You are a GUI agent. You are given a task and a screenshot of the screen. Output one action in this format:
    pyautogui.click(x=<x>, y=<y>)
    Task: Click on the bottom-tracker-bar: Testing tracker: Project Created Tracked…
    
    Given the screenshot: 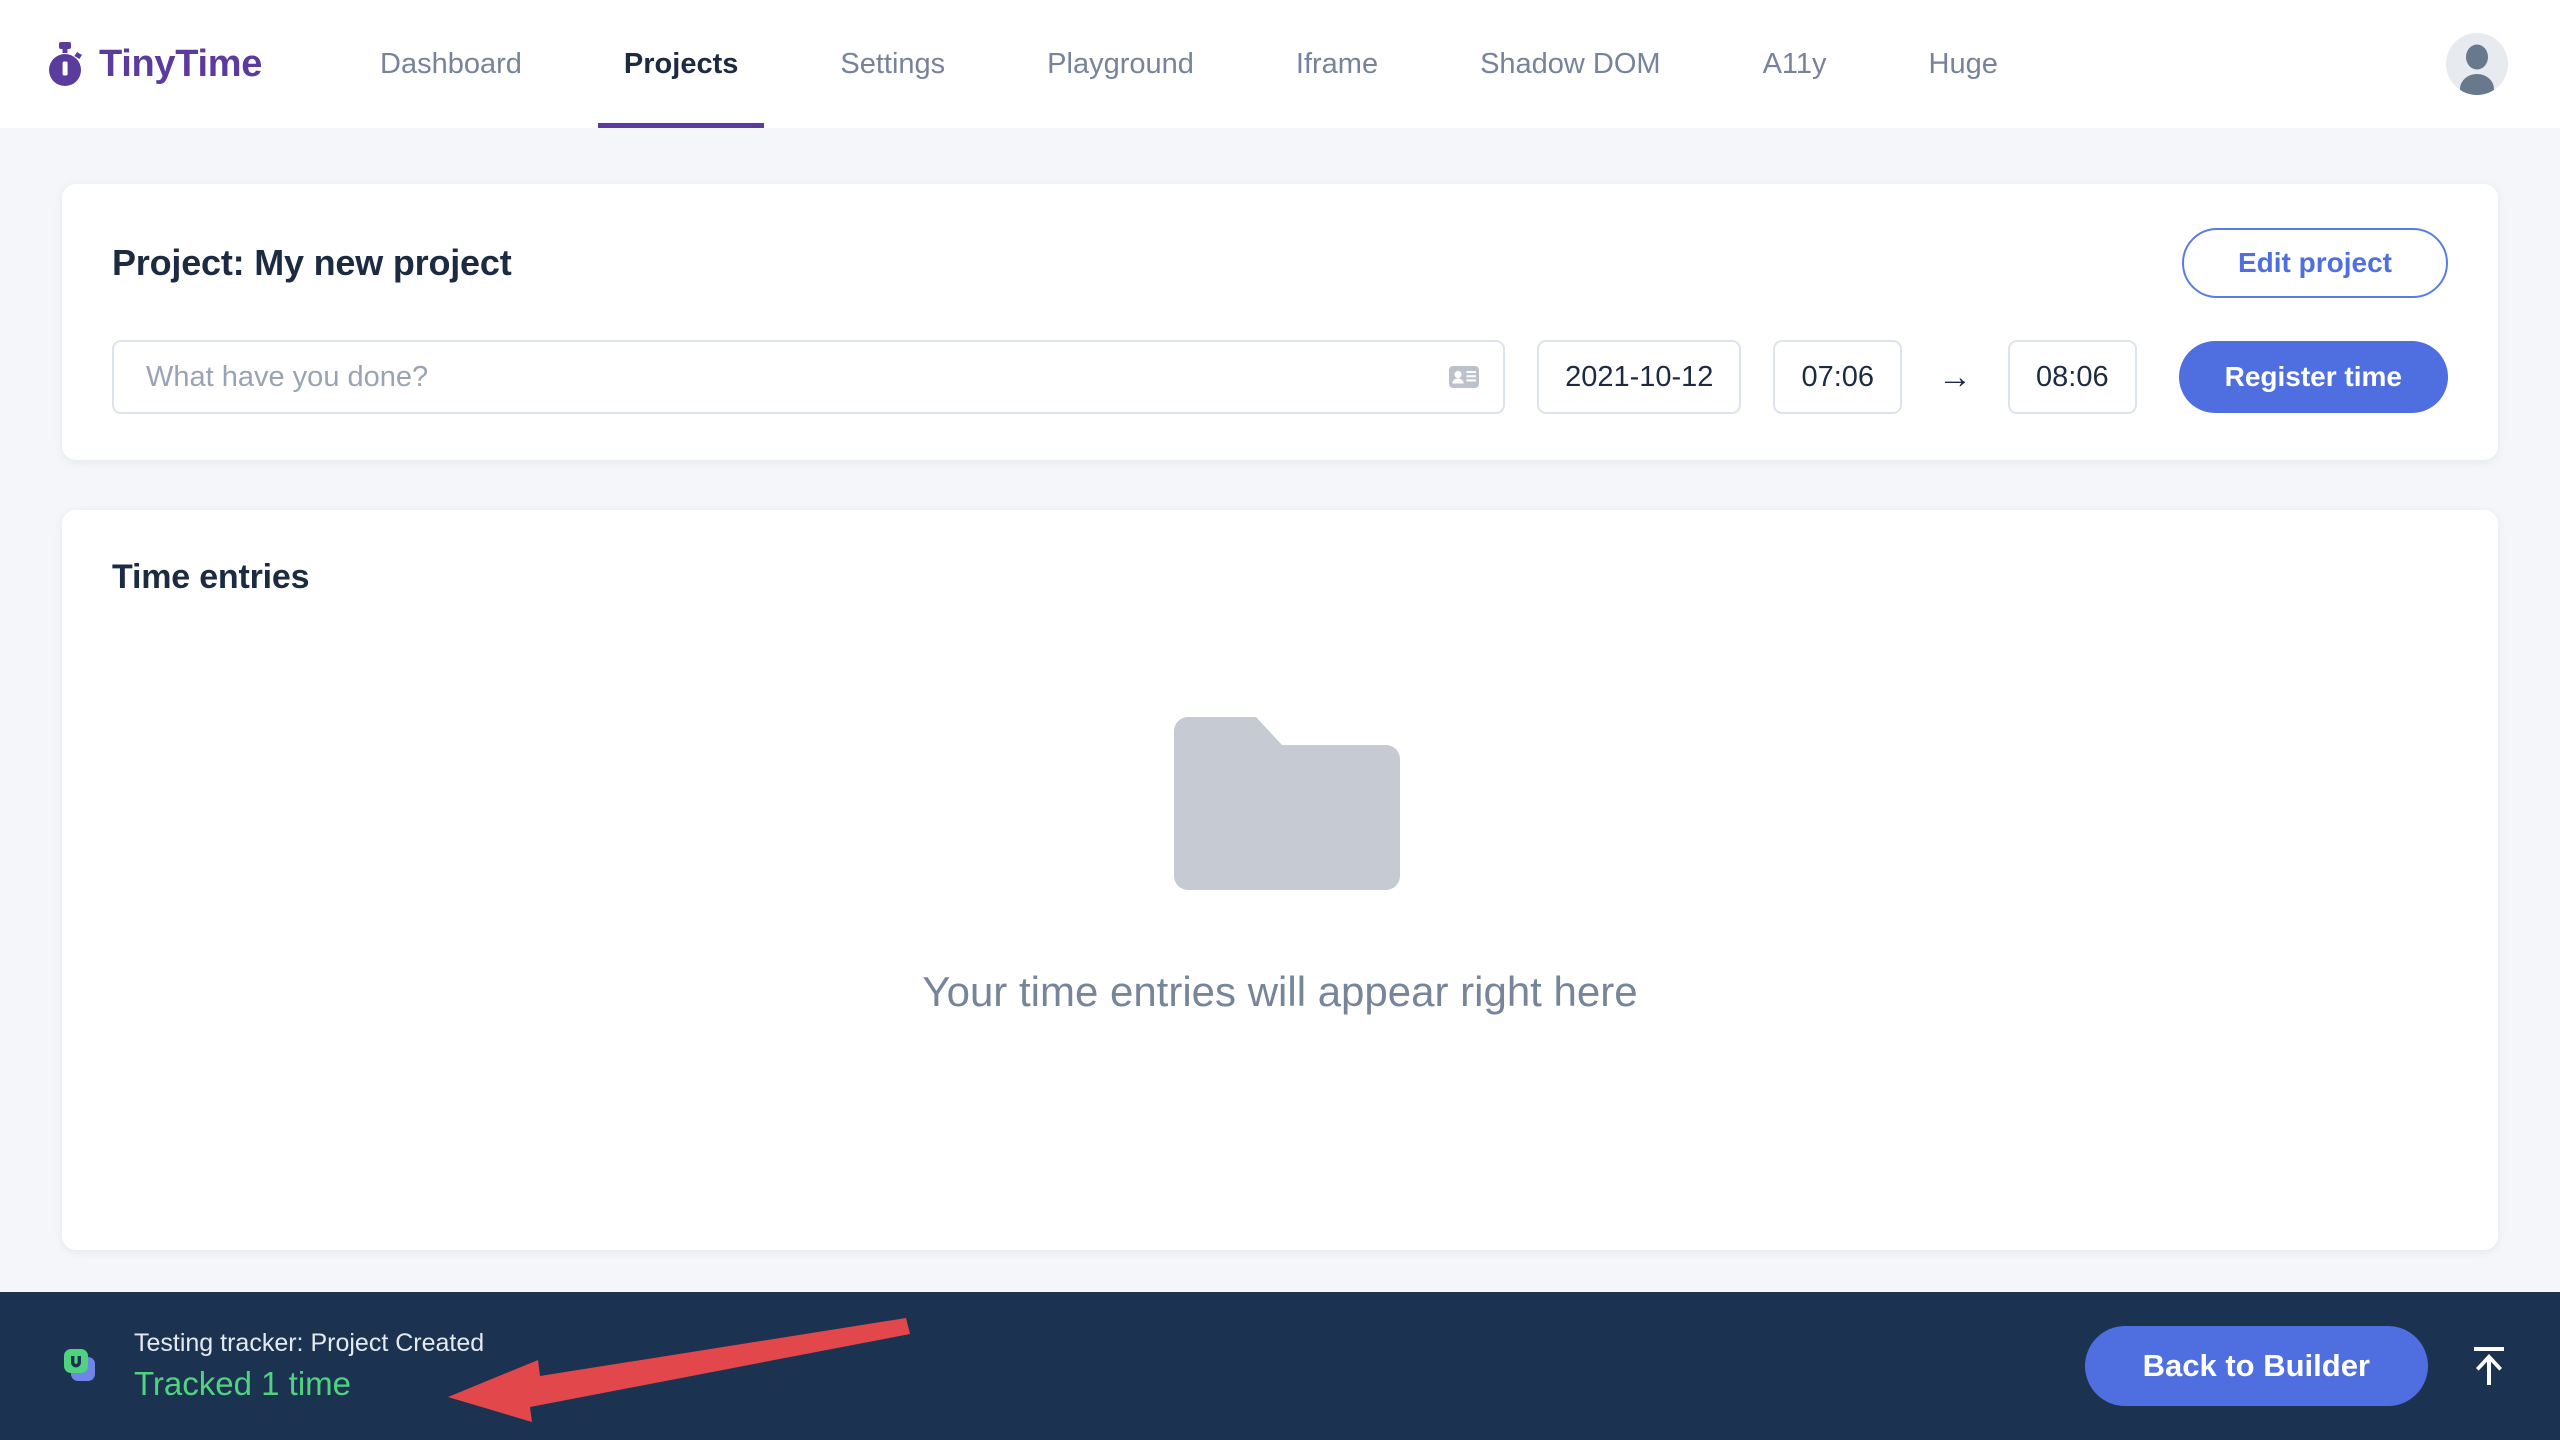 What is the action you would take?
    pyautogui.click(x=1280, y=1366)
    